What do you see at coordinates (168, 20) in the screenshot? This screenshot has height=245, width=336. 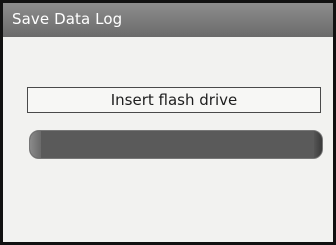 I see `title-bar: Save Data Log` at bounding box center [168, 20].